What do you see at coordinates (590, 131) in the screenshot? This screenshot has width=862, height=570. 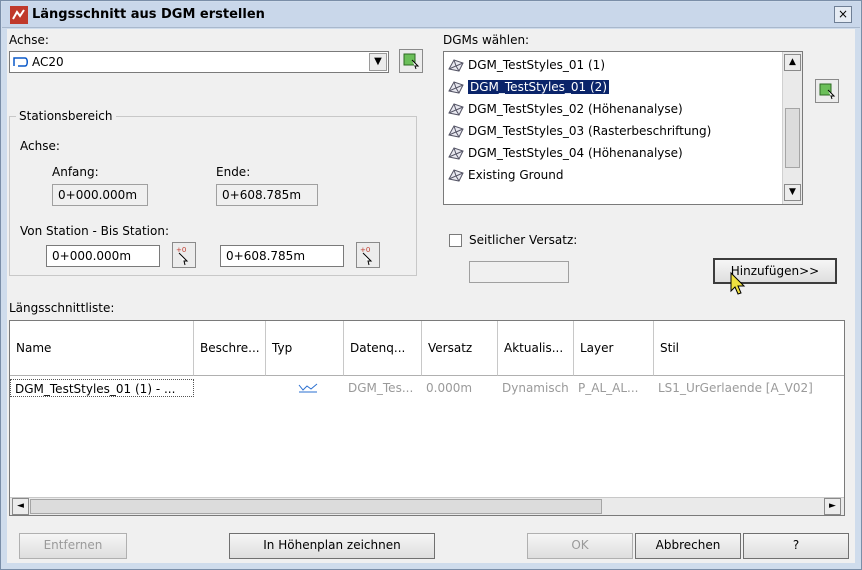 I see `dgm-item-label: DGM_TestStyles_03 (Rasterbeschriftung)` at bounding box center [590, 131].